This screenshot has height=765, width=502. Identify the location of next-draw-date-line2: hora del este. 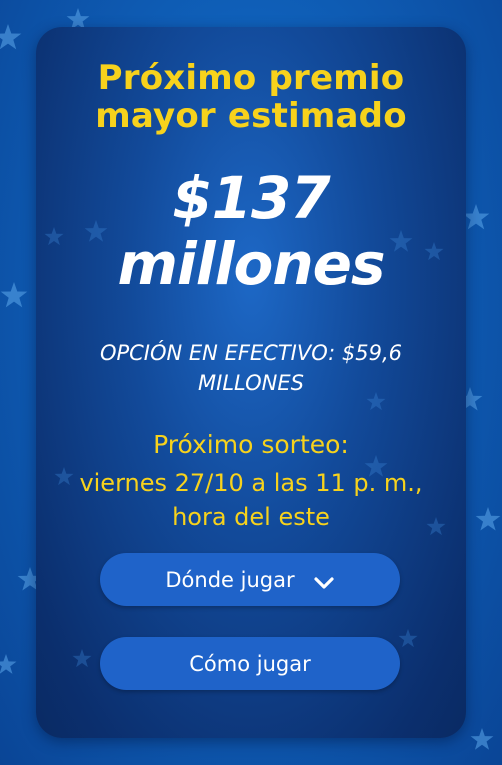
(251, 517).